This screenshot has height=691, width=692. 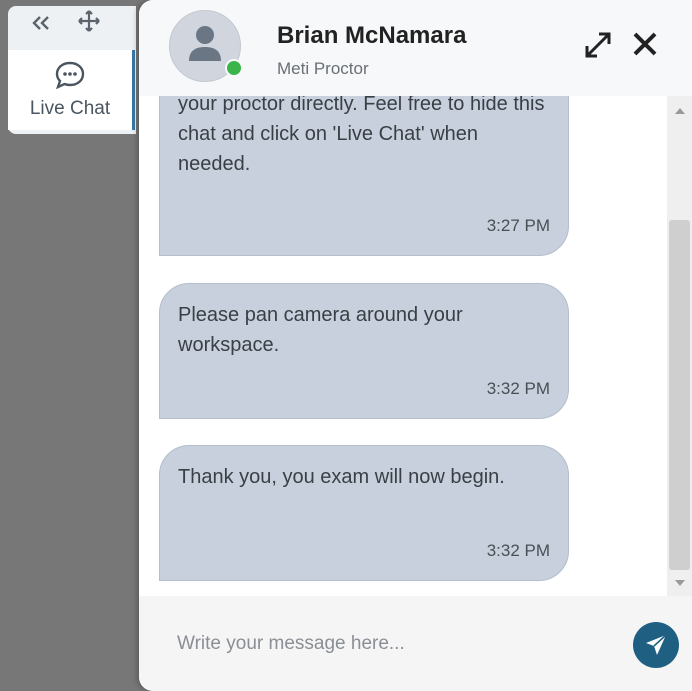 I want to click on proctor-name: Brian McNamara, so click(x=372, y=35).